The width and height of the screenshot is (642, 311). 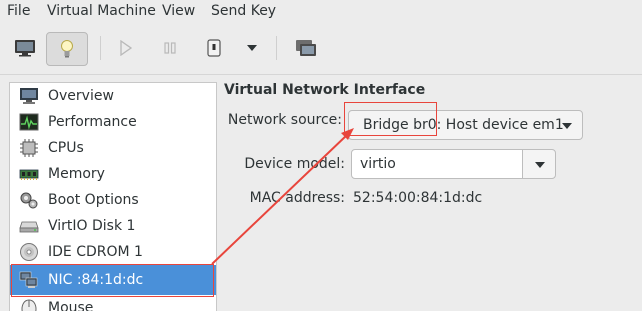 I want to click on disk-icon, so click(x=29, y=226).